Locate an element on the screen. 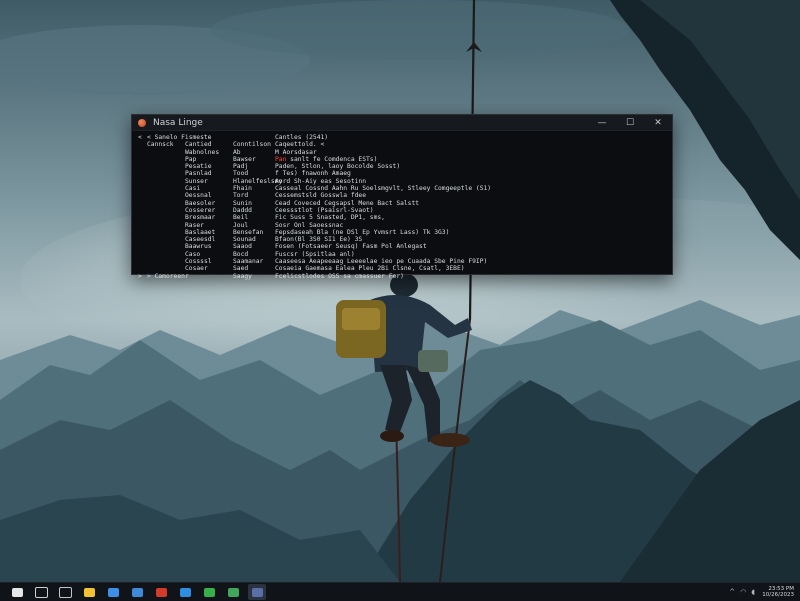 The image size is (800, 601). start-icon is located at coordinates (17, 592).